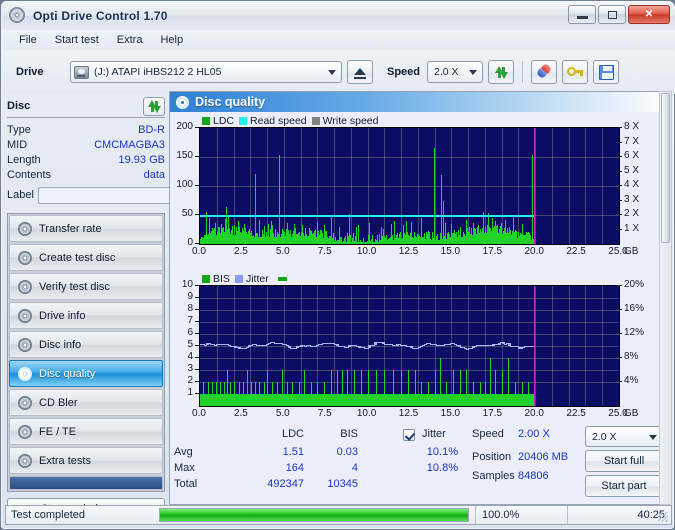  What do you see at coordinates (243, 120) in the screenshot?
I see `read-speed-swatch` at bounding box center [243, 120].